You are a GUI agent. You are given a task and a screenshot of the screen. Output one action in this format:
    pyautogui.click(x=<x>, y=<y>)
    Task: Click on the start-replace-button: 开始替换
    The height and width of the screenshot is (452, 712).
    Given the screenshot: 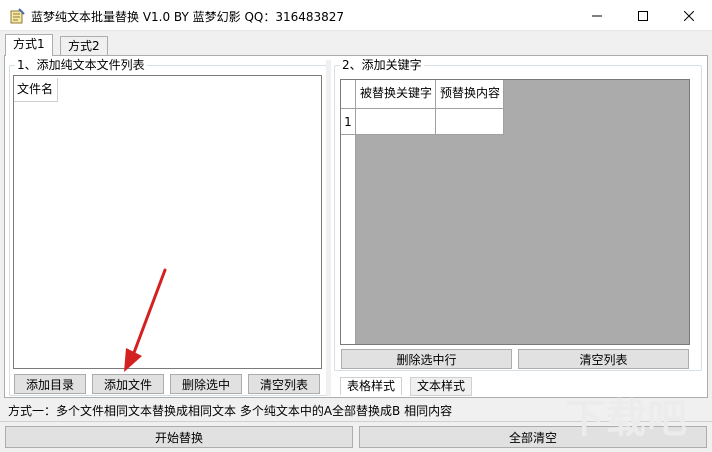 What is the action you would take?
    pyautogui.click(x=179, y=437)
    